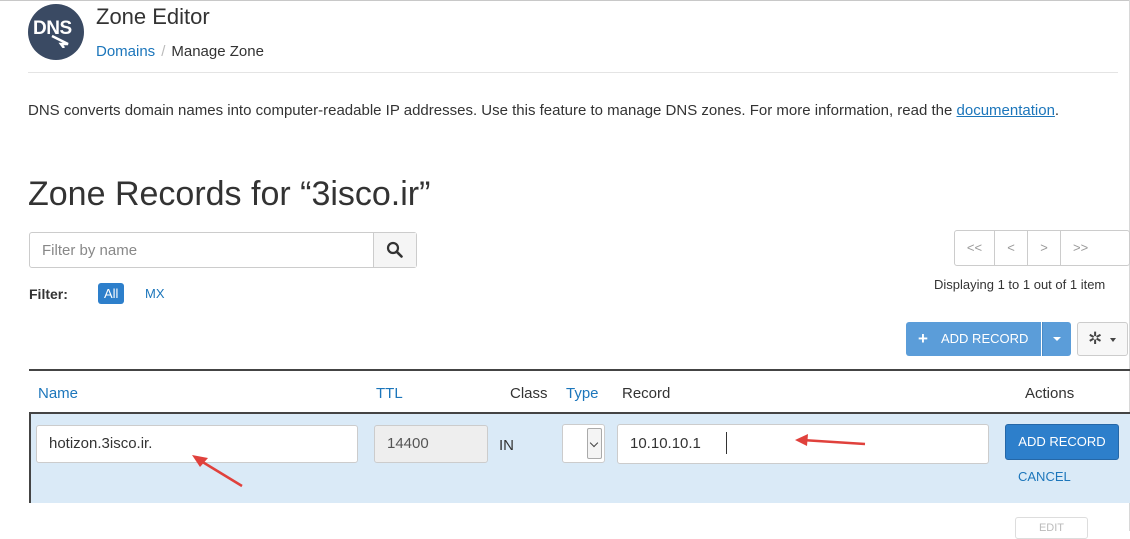  Describe the element at coordinates (1050, 393) in the screenshot. I see `column-header-actions: Actions` at that location.